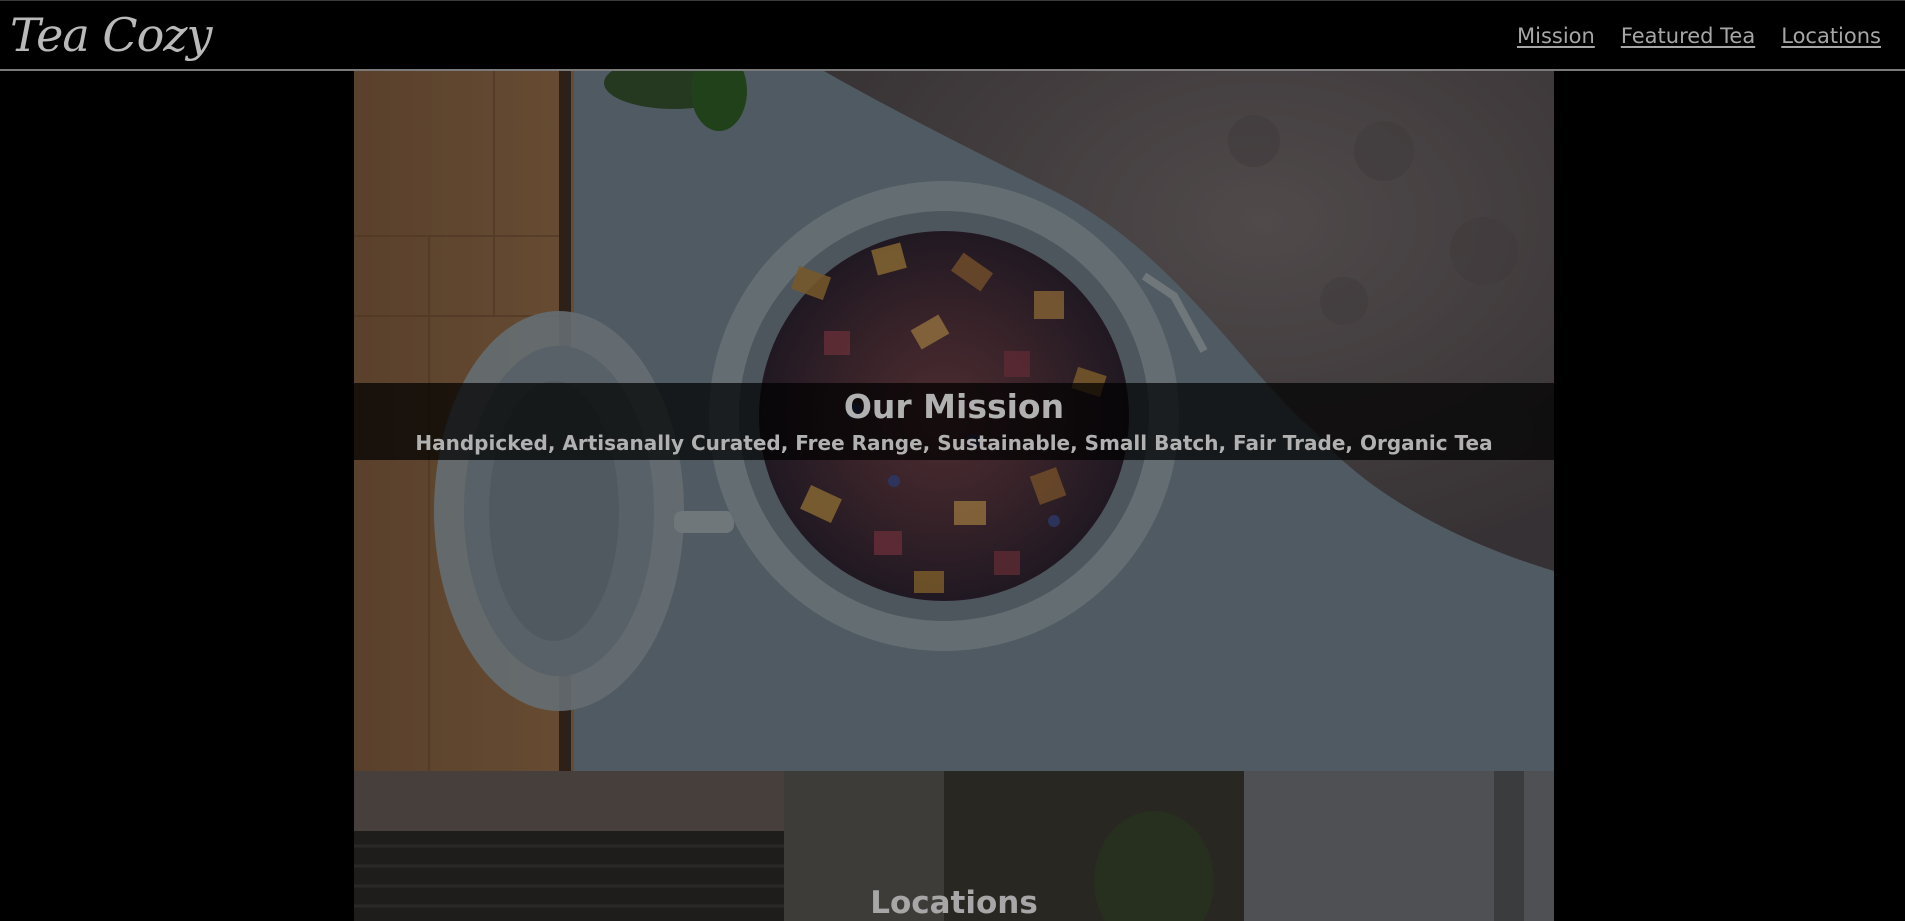 The width and height of the screenshot is (1905, 921). I want to click on main-nav: Mission Featured Tea Locations, so click(1699, 36).